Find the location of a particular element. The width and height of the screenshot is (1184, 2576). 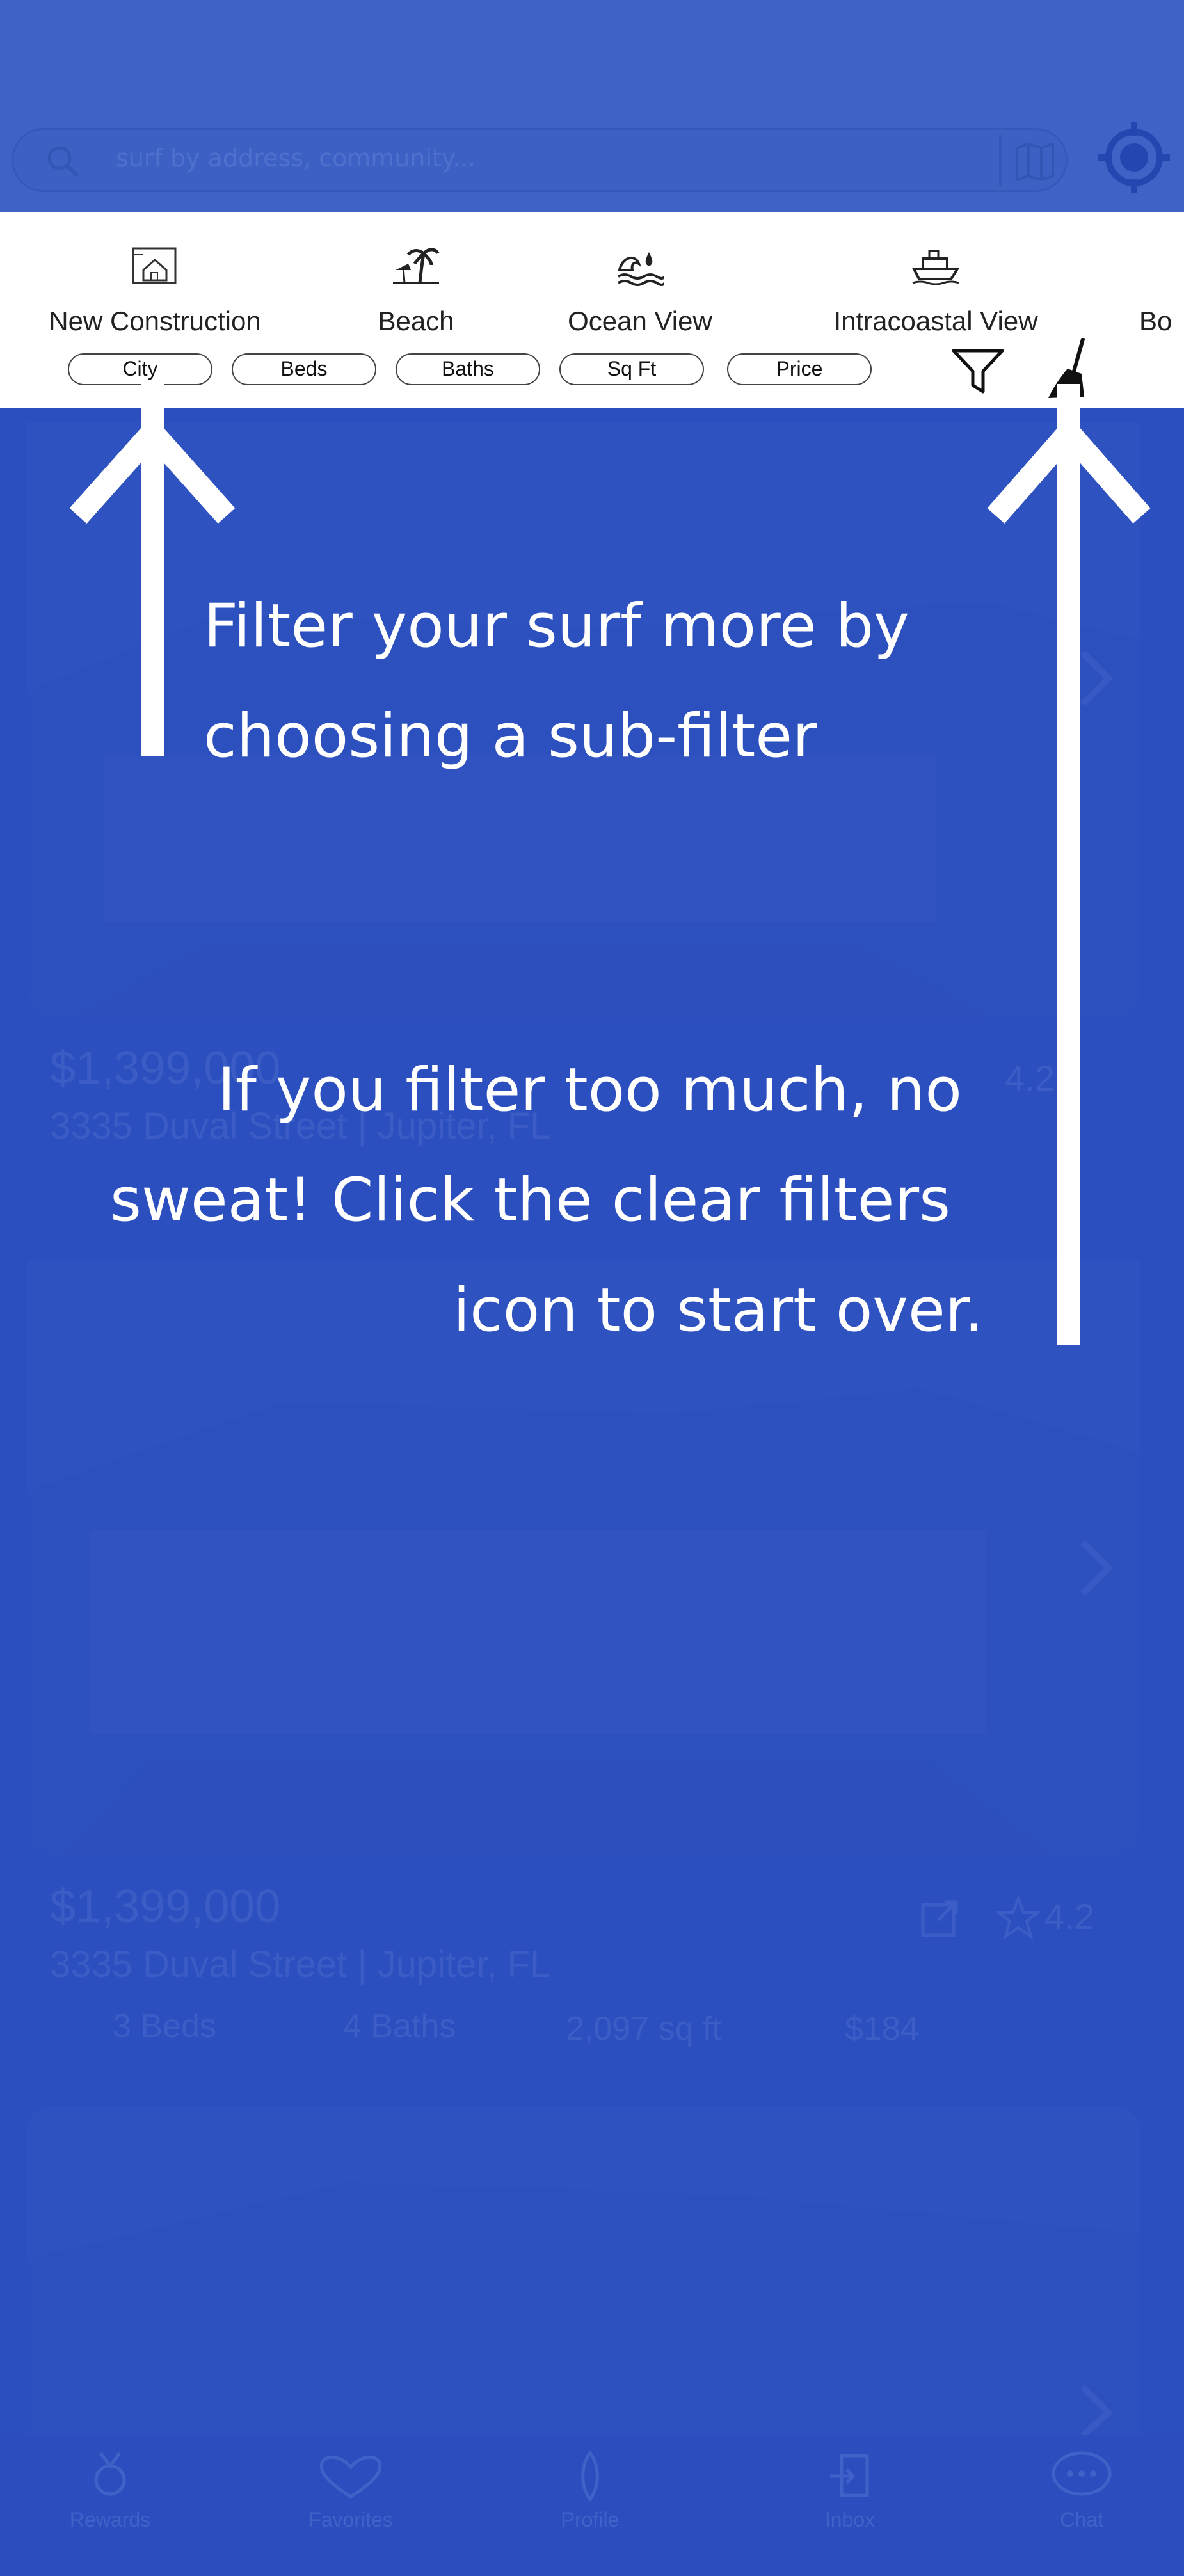

nav-profile: Profile is located at coordinates (590, 2491).